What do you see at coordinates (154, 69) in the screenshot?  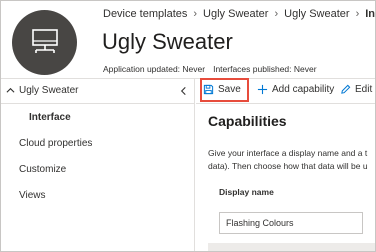 I see `application-updated-status: Application updated: Never` at bounding box center [154, 69].